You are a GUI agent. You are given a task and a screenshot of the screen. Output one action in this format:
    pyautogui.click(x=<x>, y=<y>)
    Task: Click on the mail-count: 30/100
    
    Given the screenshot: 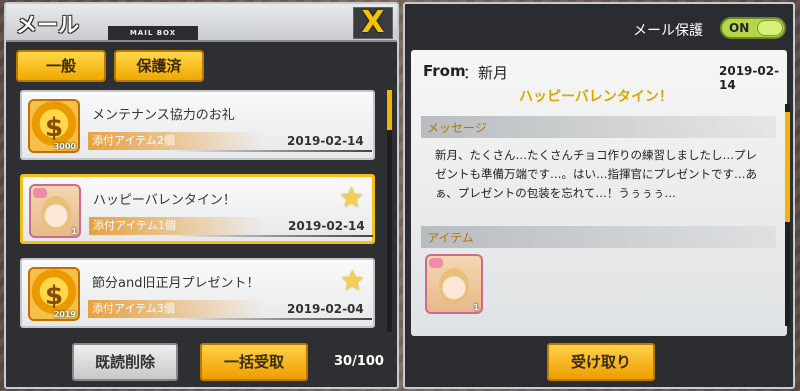 What is the action you would take?
    pyautogui.click(x=359, y=361)
    